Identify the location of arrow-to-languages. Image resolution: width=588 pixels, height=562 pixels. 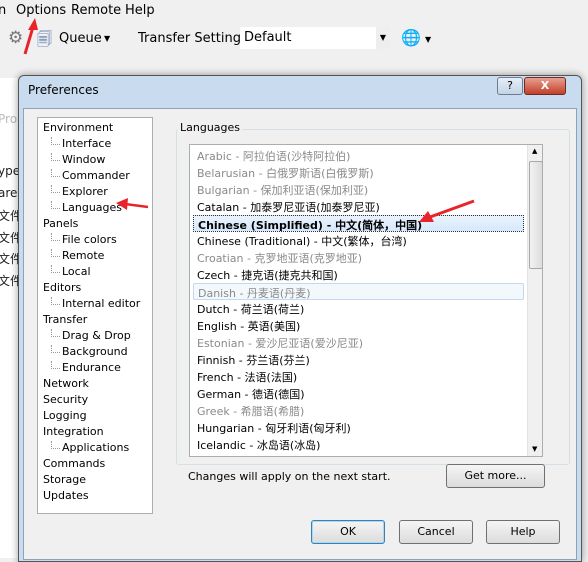
(132, 204).